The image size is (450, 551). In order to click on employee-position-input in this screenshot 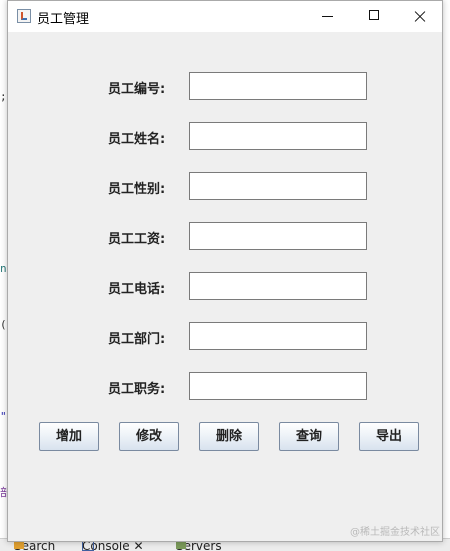, I will do `click(278, 386)`.